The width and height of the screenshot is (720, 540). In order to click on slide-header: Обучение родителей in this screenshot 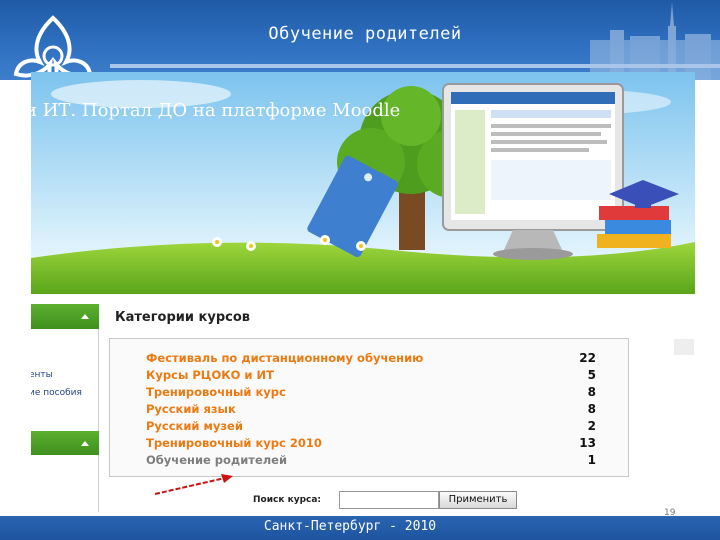, I will do `click(360, 40)`.